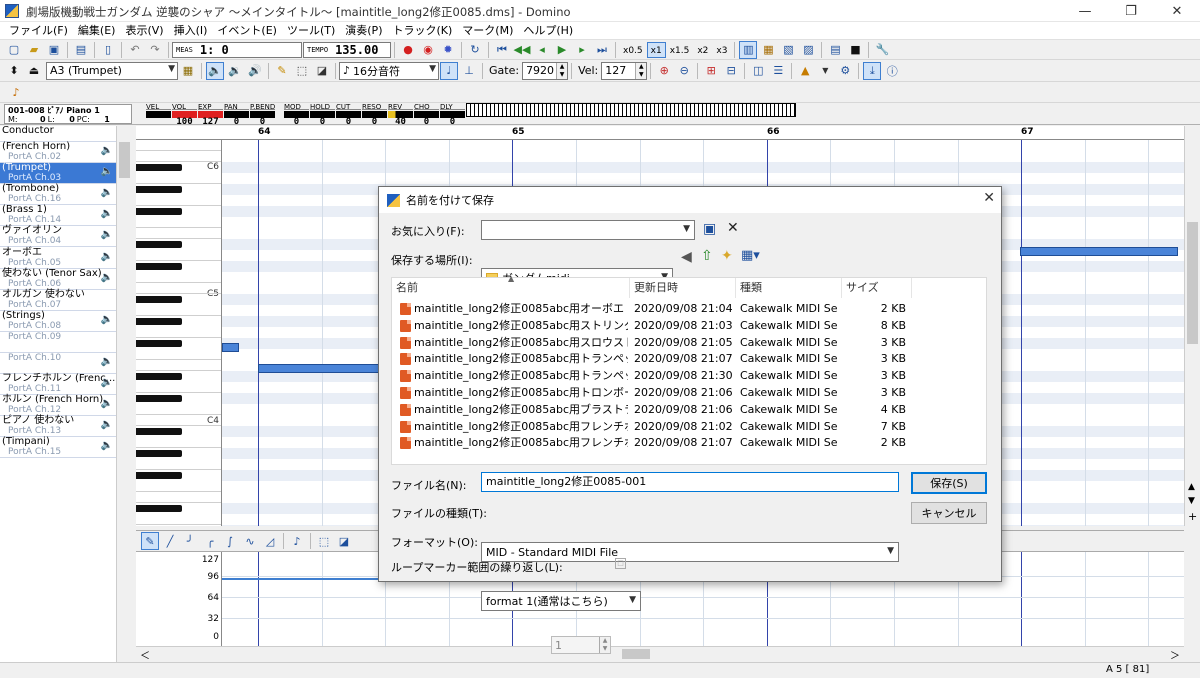 This screenshot has height=678, width=1200. Describe the element at coordinates (322, 115) in the screenshot. I see `meter-hold: HOLD 0` at that location.